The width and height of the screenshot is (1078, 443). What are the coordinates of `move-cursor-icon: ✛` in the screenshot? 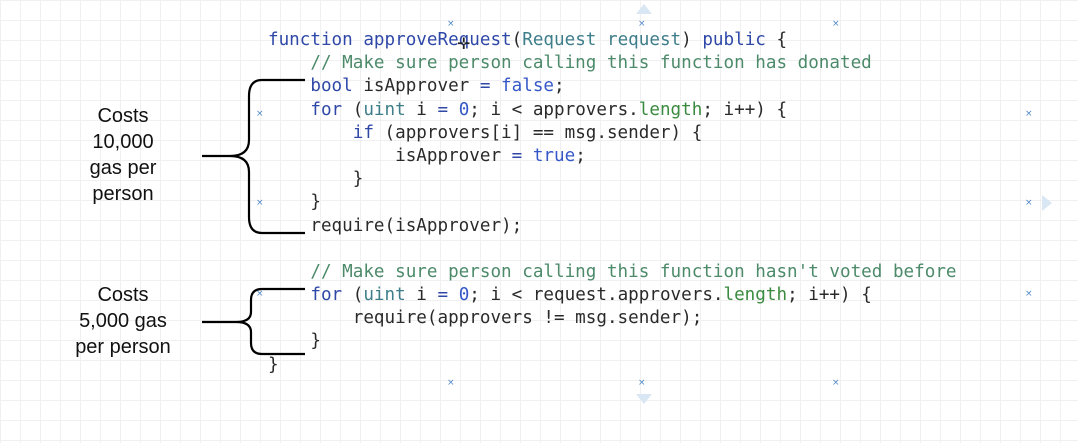 It's located at (464, 43).